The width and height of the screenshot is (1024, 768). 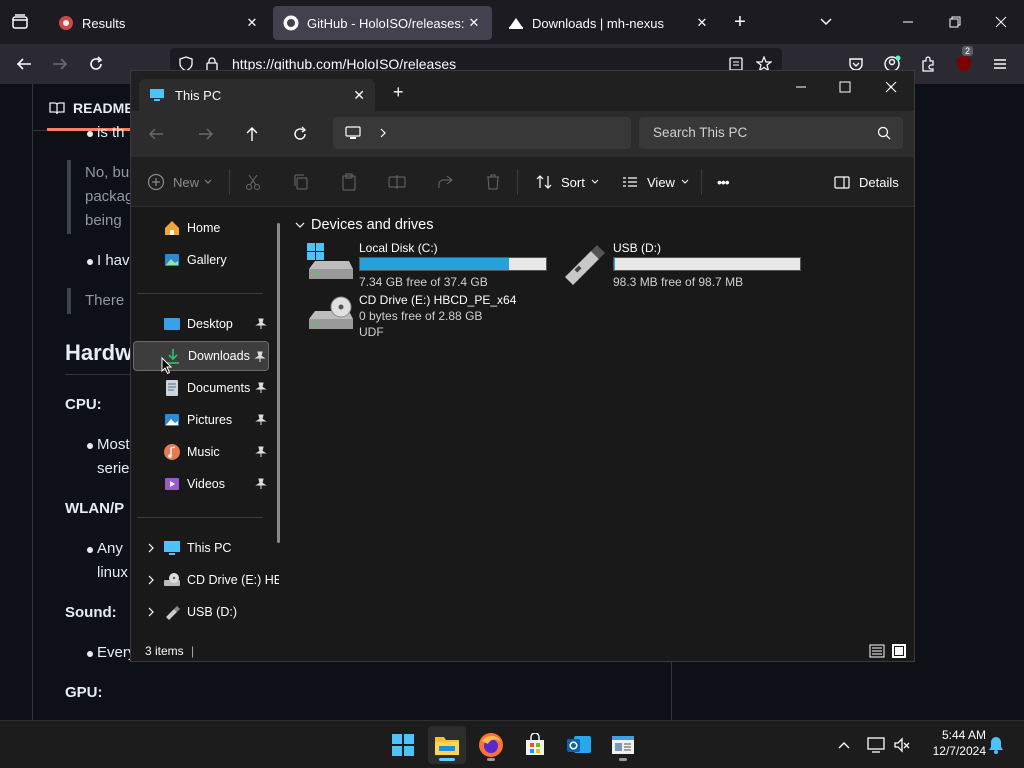 I want to click on explorer-tab: This PC ✕, so click(x=257, y=95).